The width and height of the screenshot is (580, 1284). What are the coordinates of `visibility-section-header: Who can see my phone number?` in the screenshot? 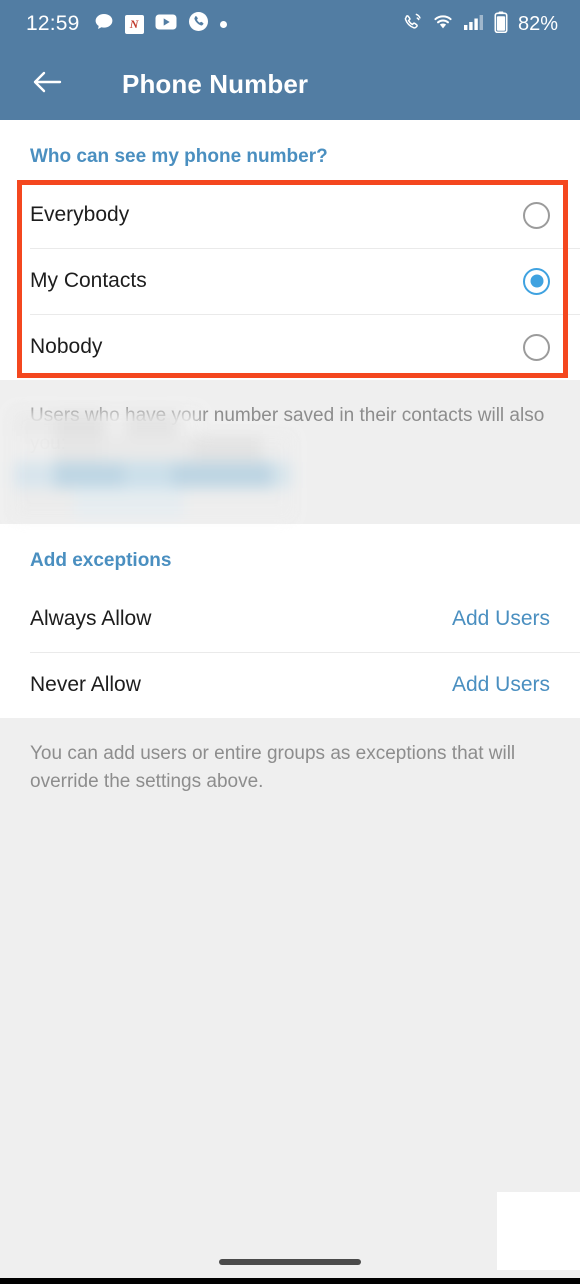 It's located at (179, 156).